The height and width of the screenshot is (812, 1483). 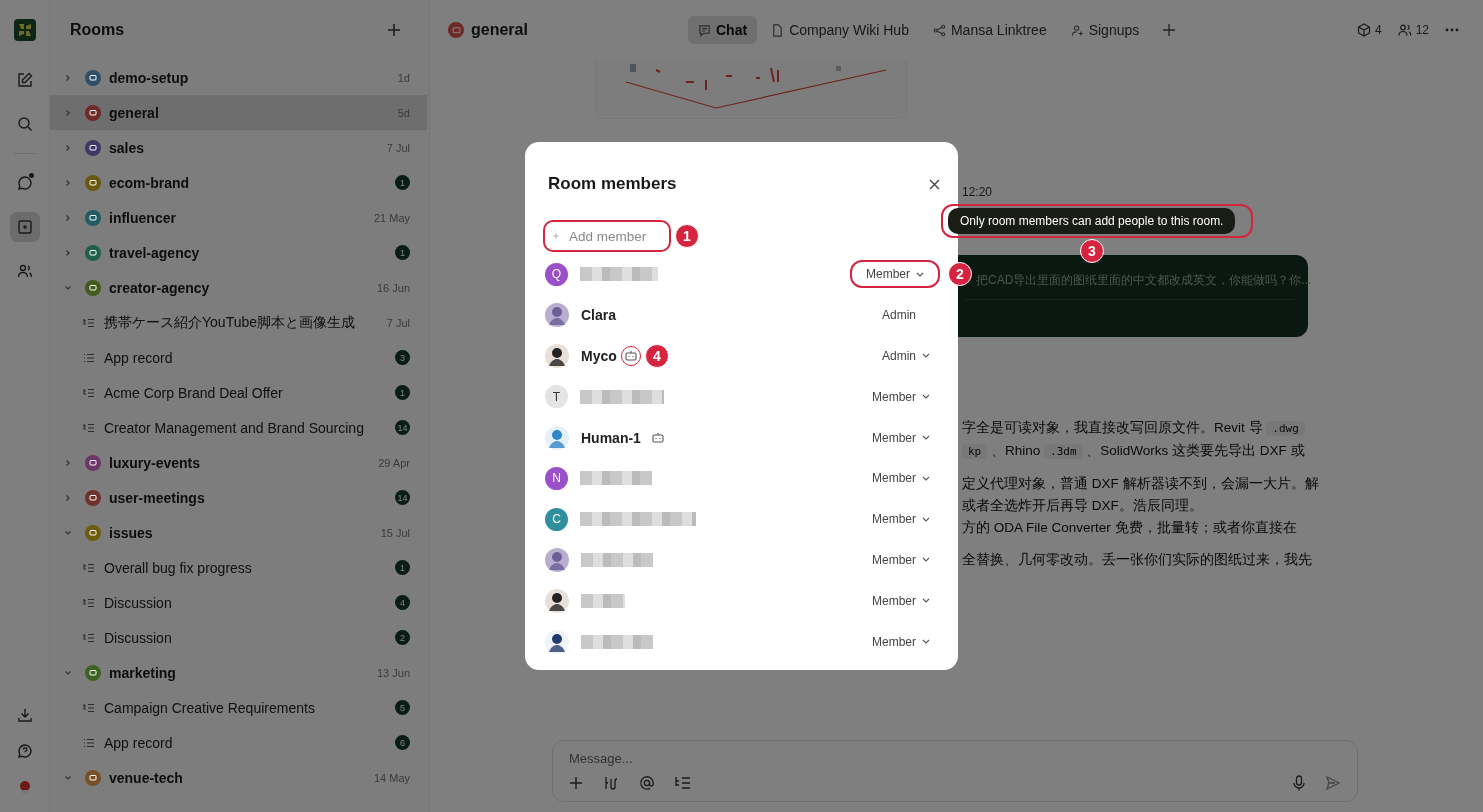 What do you see at coordinates (1092, 251) in the screenshot?
I see `annotation-marker: 3` at bounding box center [1092, 251].